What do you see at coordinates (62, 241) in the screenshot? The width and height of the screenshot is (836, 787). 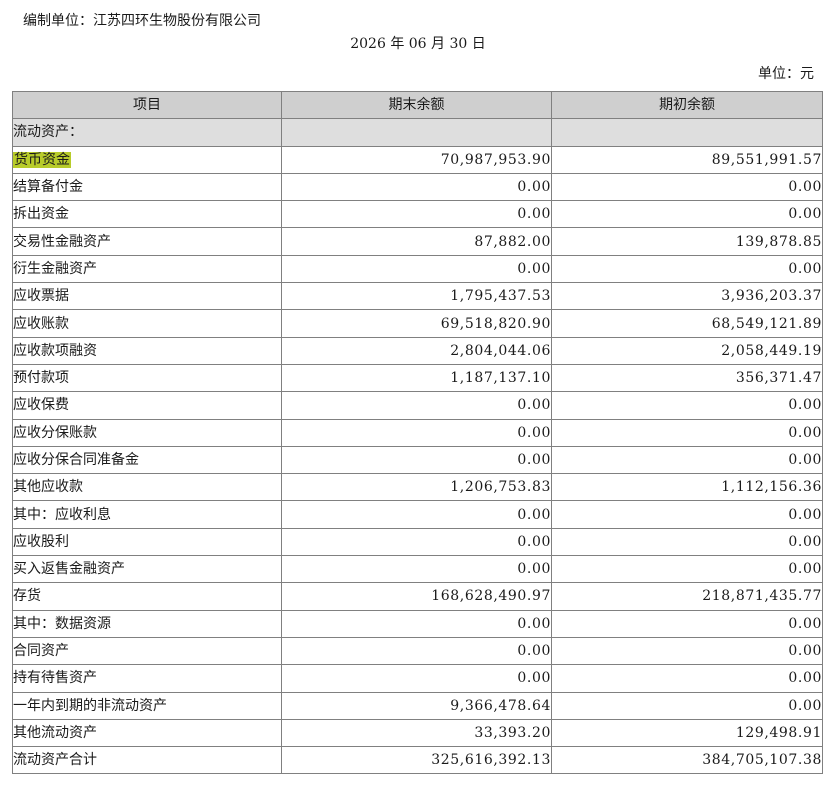 I see `row-label-text: 交易性金融资产` at bounding box center [62, 241].